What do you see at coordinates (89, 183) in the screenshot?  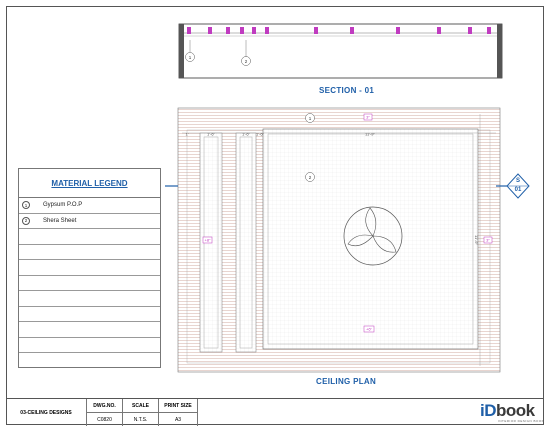 I see `legend-title: MATERIAL LEGEND` at bounding box center [89, 183].